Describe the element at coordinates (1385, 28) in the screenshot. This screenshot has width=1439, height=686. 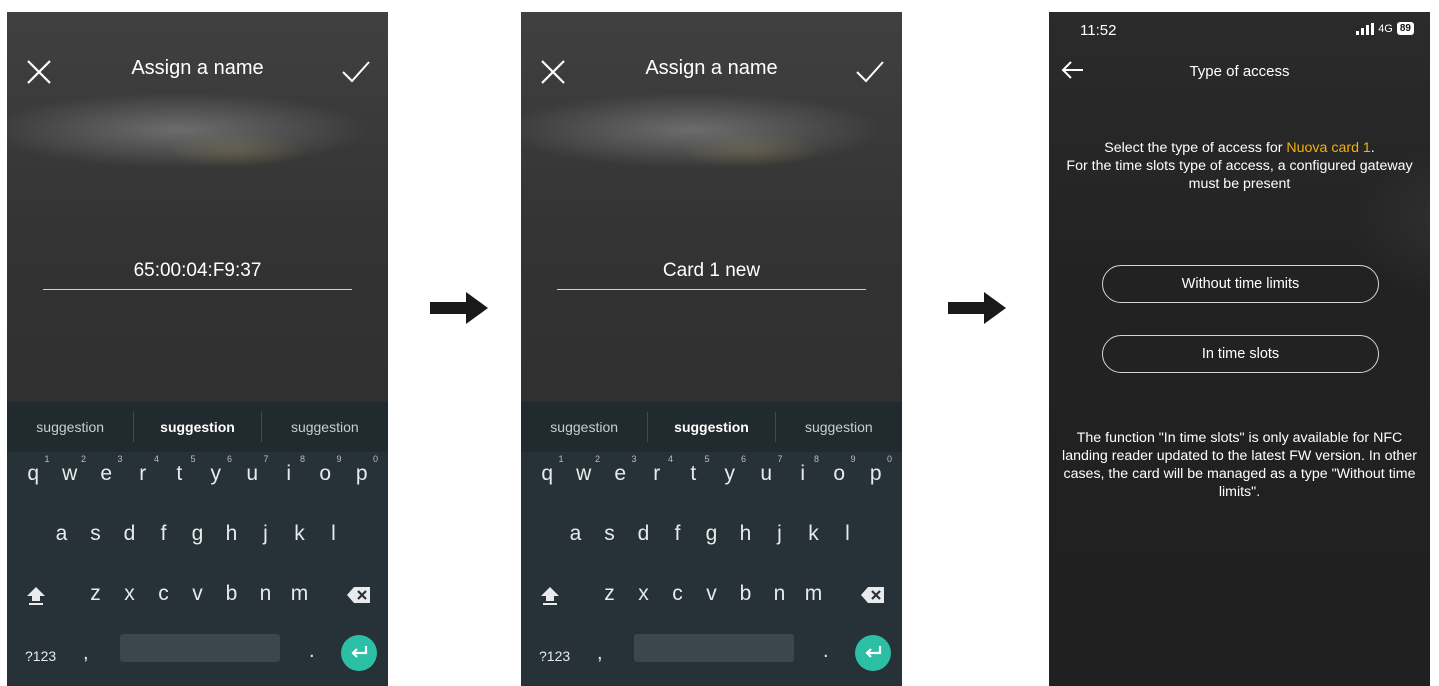
I see `network-label: 4G` at that location.